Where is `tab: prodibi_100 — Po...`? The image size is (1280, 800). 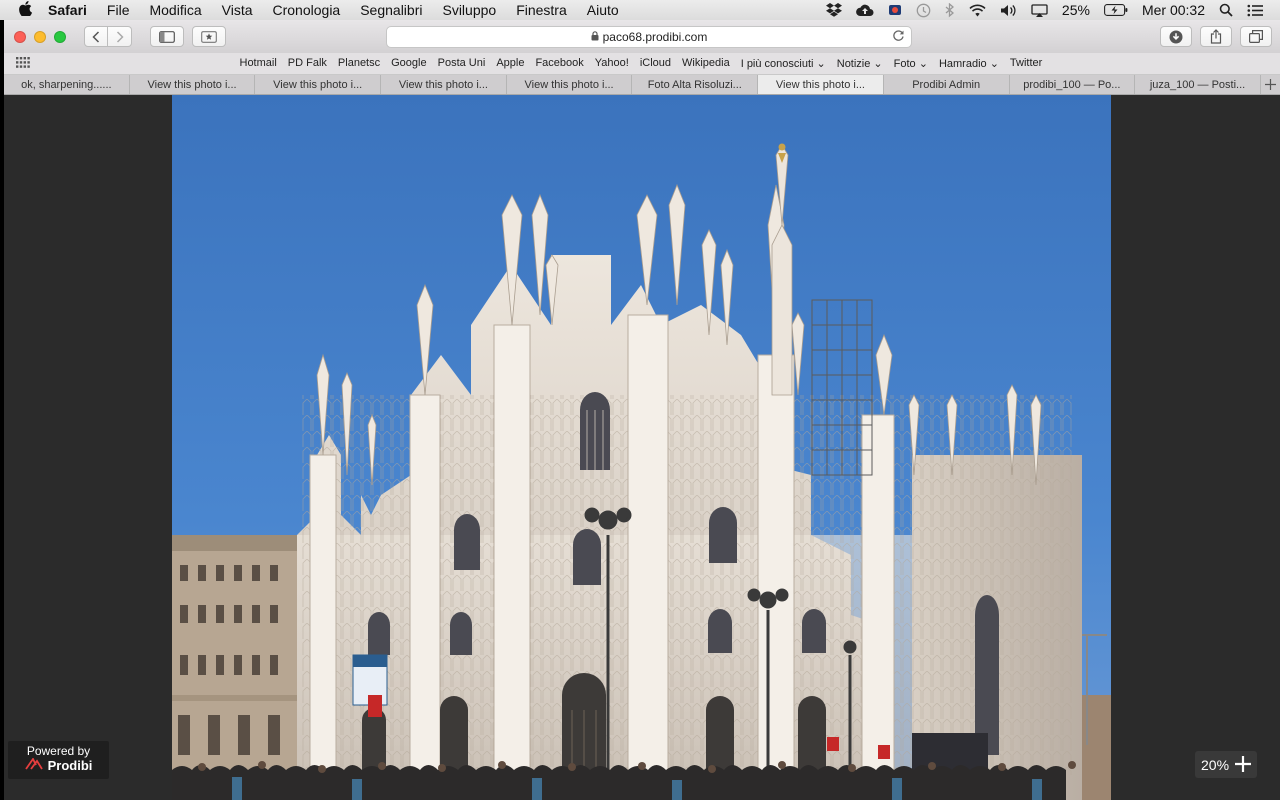 tab: prodibi_100 — Po... is located at coordinates (1073, 84).